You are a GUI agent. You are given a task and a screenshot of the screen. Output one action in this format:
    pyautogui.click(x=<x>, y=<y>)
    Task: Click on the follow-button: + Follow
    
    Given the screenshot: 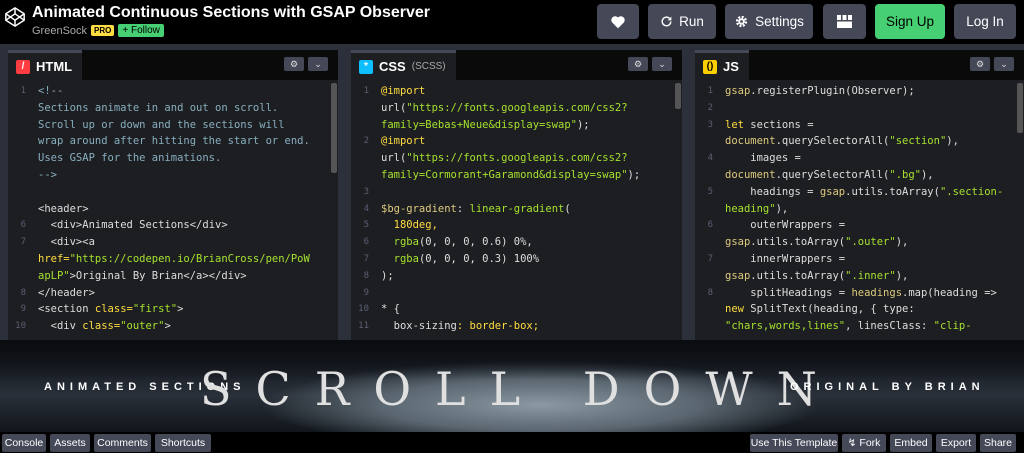 What is the action you would take?
    pyautogui.click(x=141, y=30)
    